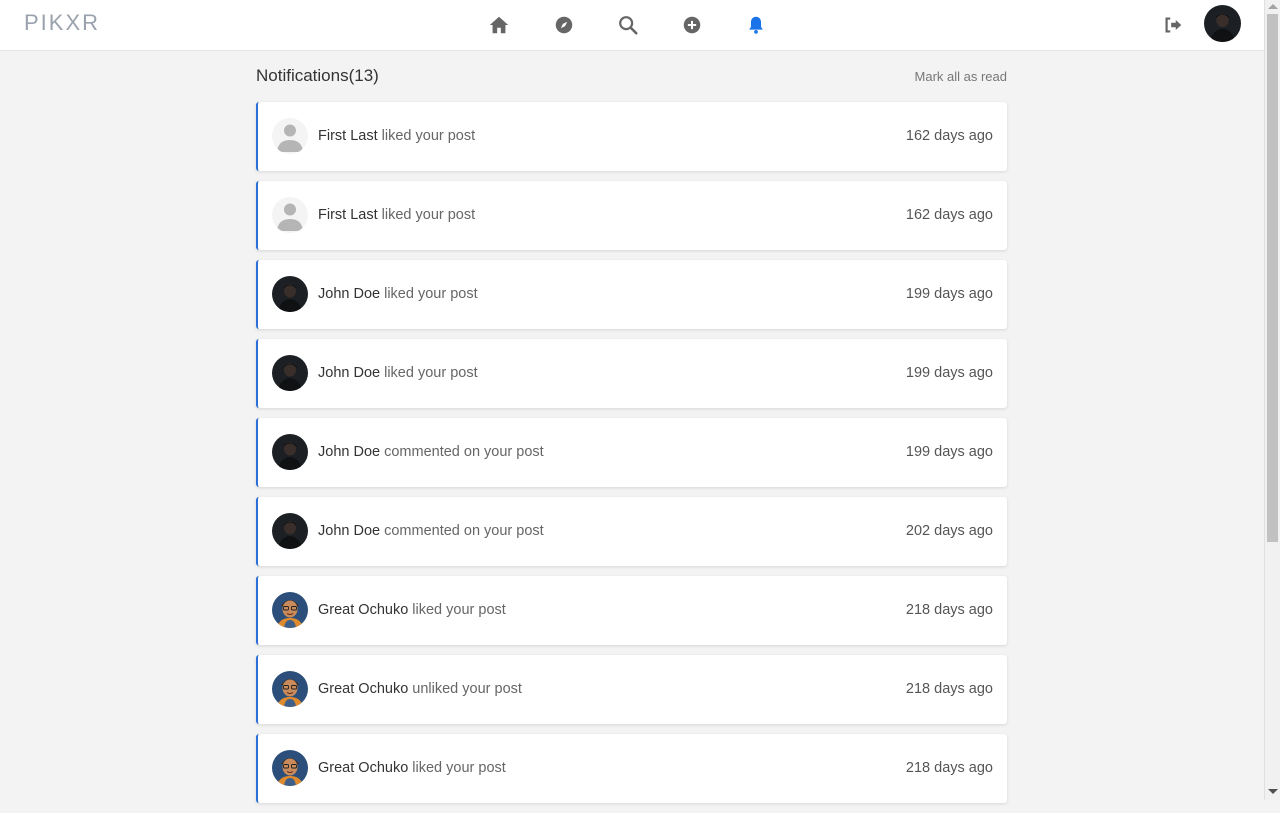 This screenshot has width=1280, height=813. What do you see at coordinates (631, 78) in the screenshot?
I see `notifications-header: Notifications(13) Mark all as read` at bounding box center [631, 78].